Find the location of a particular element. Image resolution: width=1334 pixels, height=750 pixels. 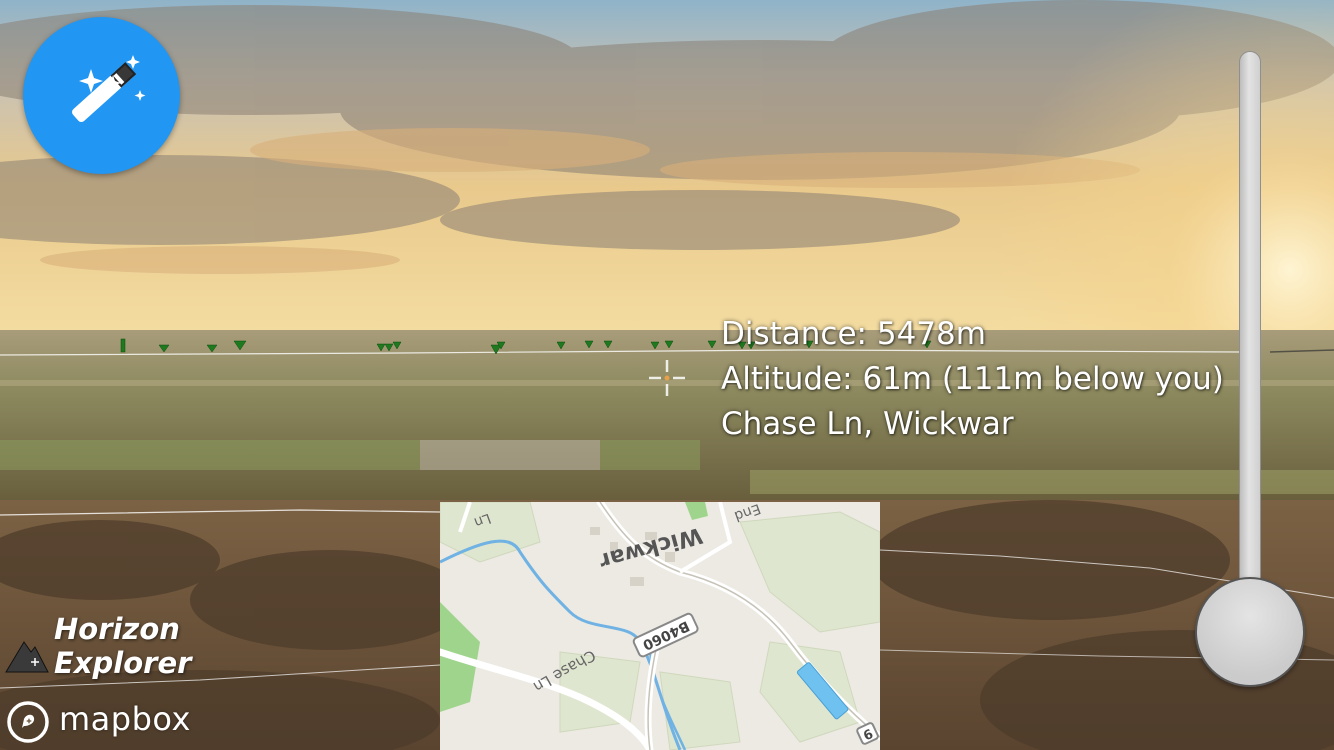

zoom-slider-track is located at coordinates (1250, 331).